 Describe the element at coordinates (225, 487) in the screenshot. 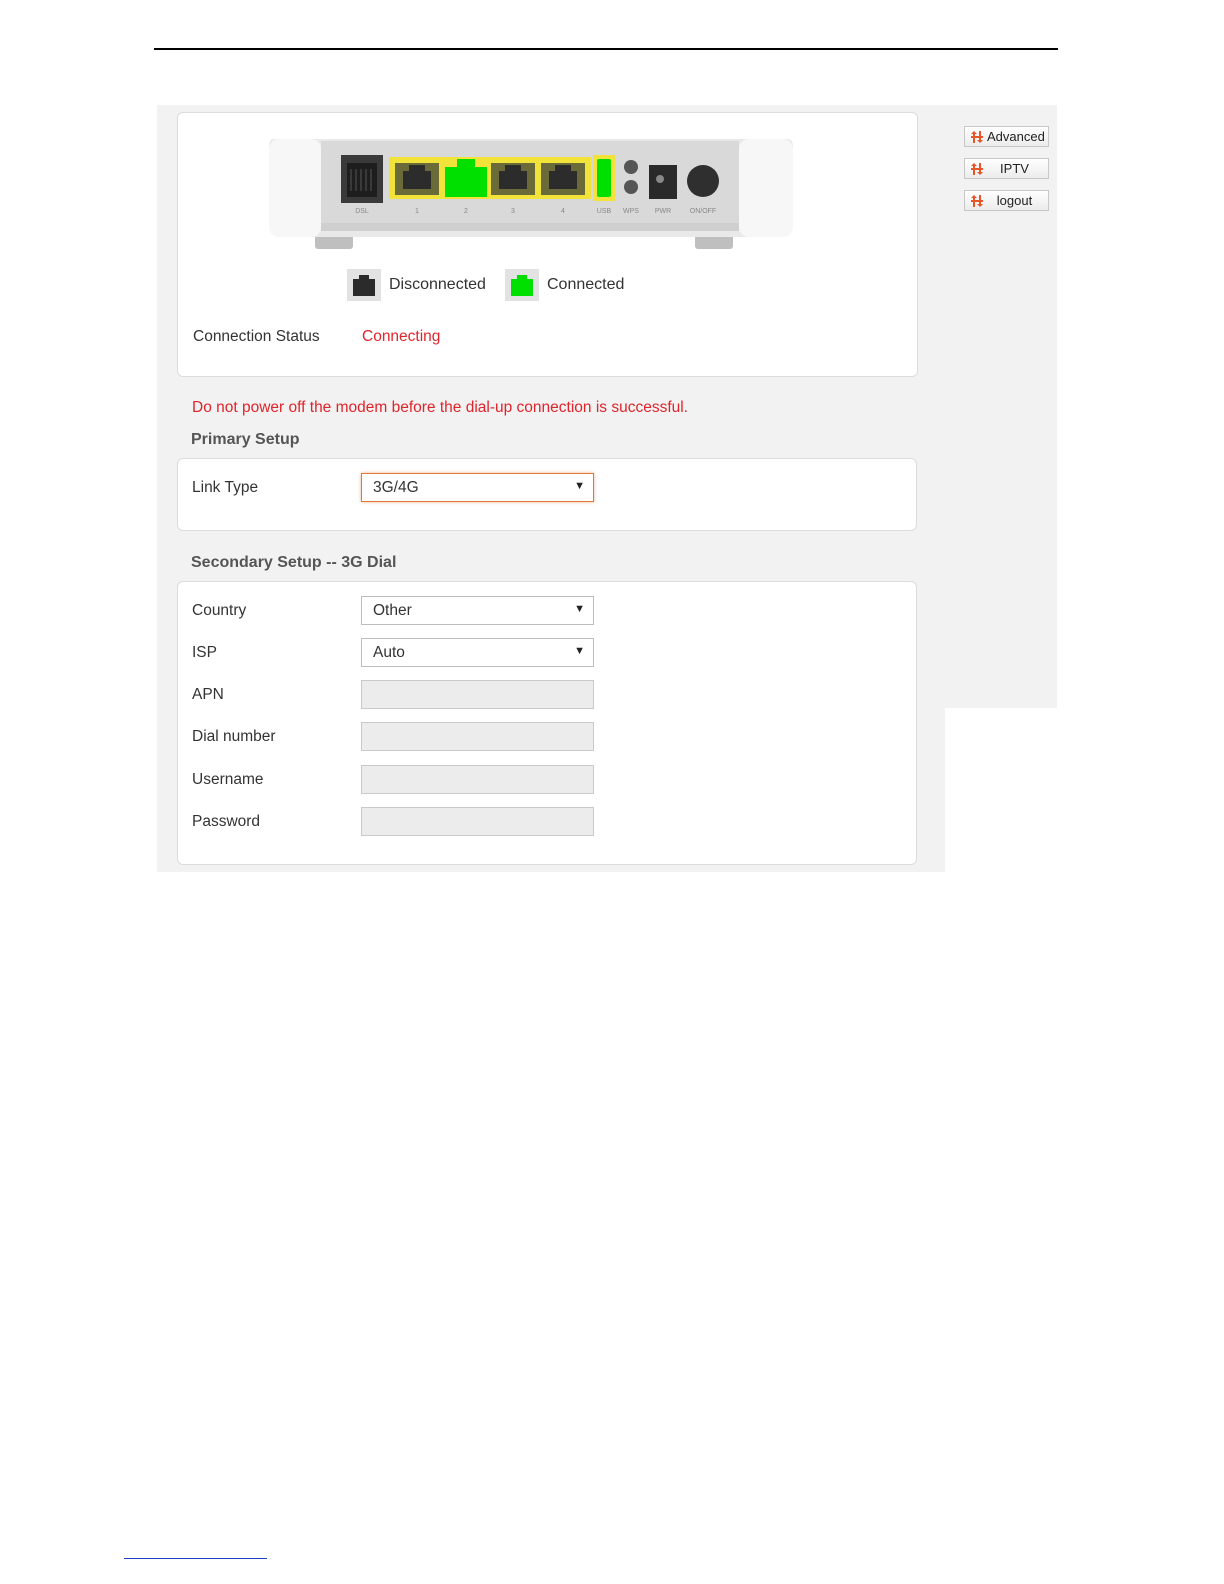

I see `link-type-label: Link Type` at that location.